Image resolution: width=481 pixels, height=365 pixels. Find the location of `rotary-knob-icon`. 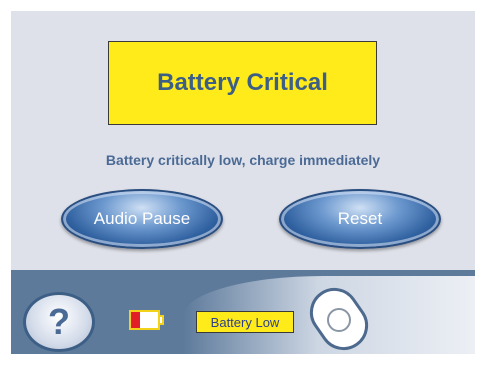

rotary-knob-icon is located at coordinates (339, 319).